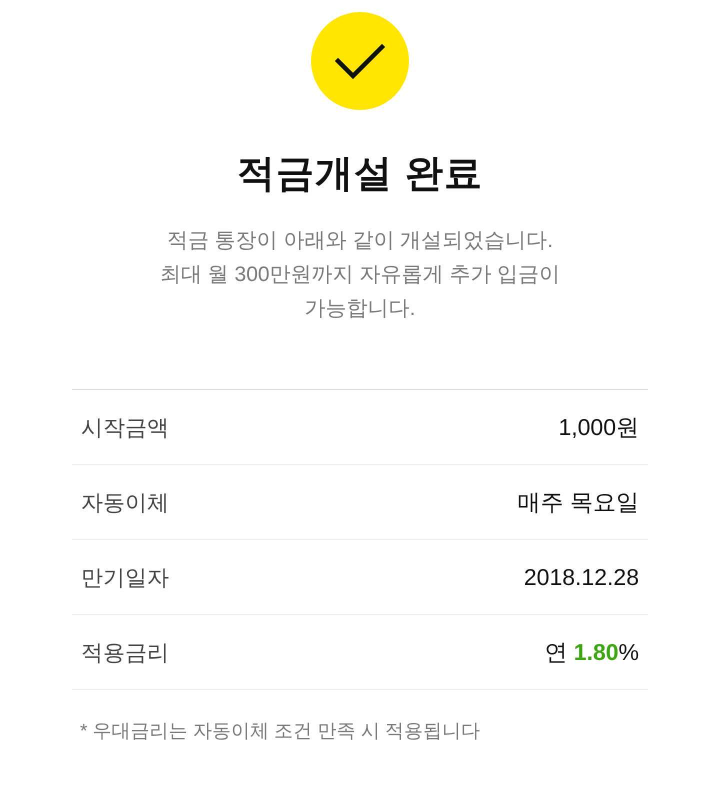  I want to click on detail-value: 1,000원, so click(598, 427).